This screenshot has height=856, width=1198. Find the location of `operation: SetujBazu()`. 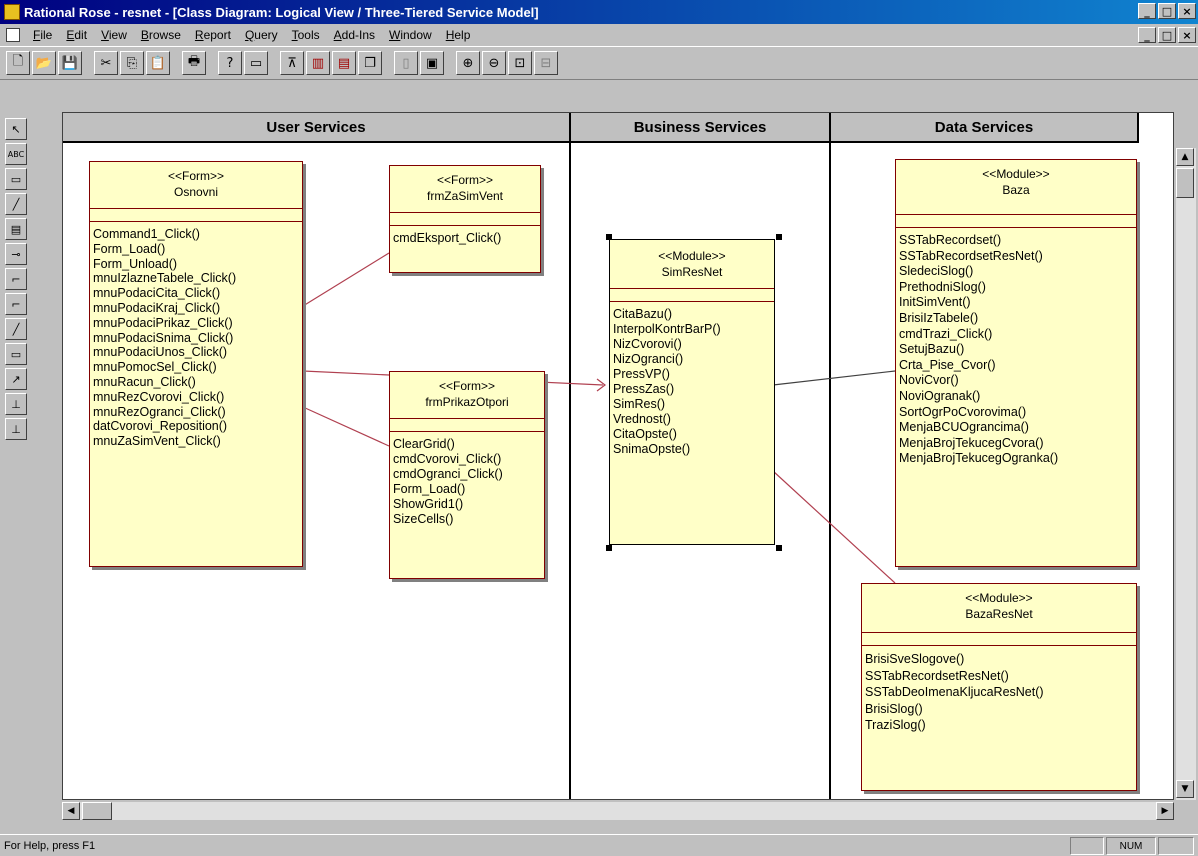

operation: SetujBazu() is located at coordinates (932, 349).